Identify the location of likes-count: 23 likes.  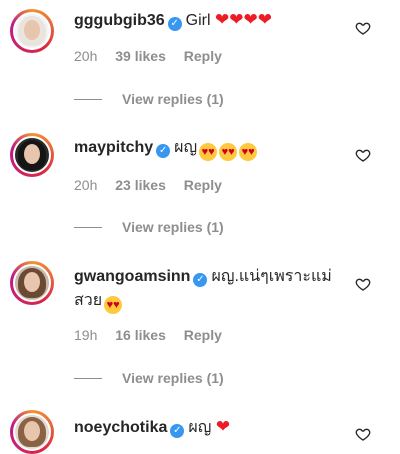
(140, 185).